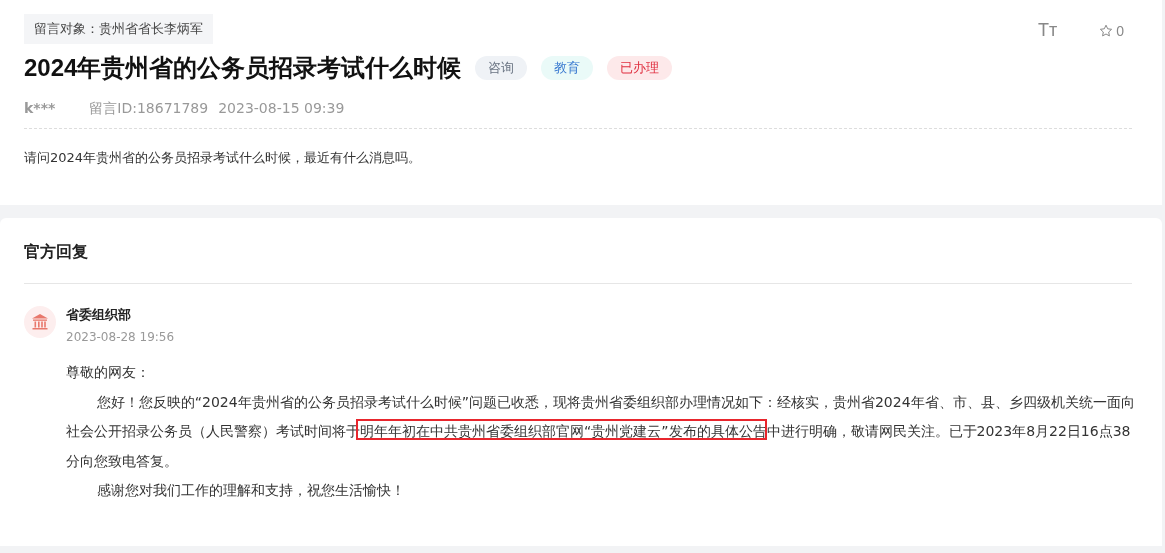  What do you see at coordinates (40, 109) in the screenshot?
I see `author-name: k***` at bounding box center [40, 109].